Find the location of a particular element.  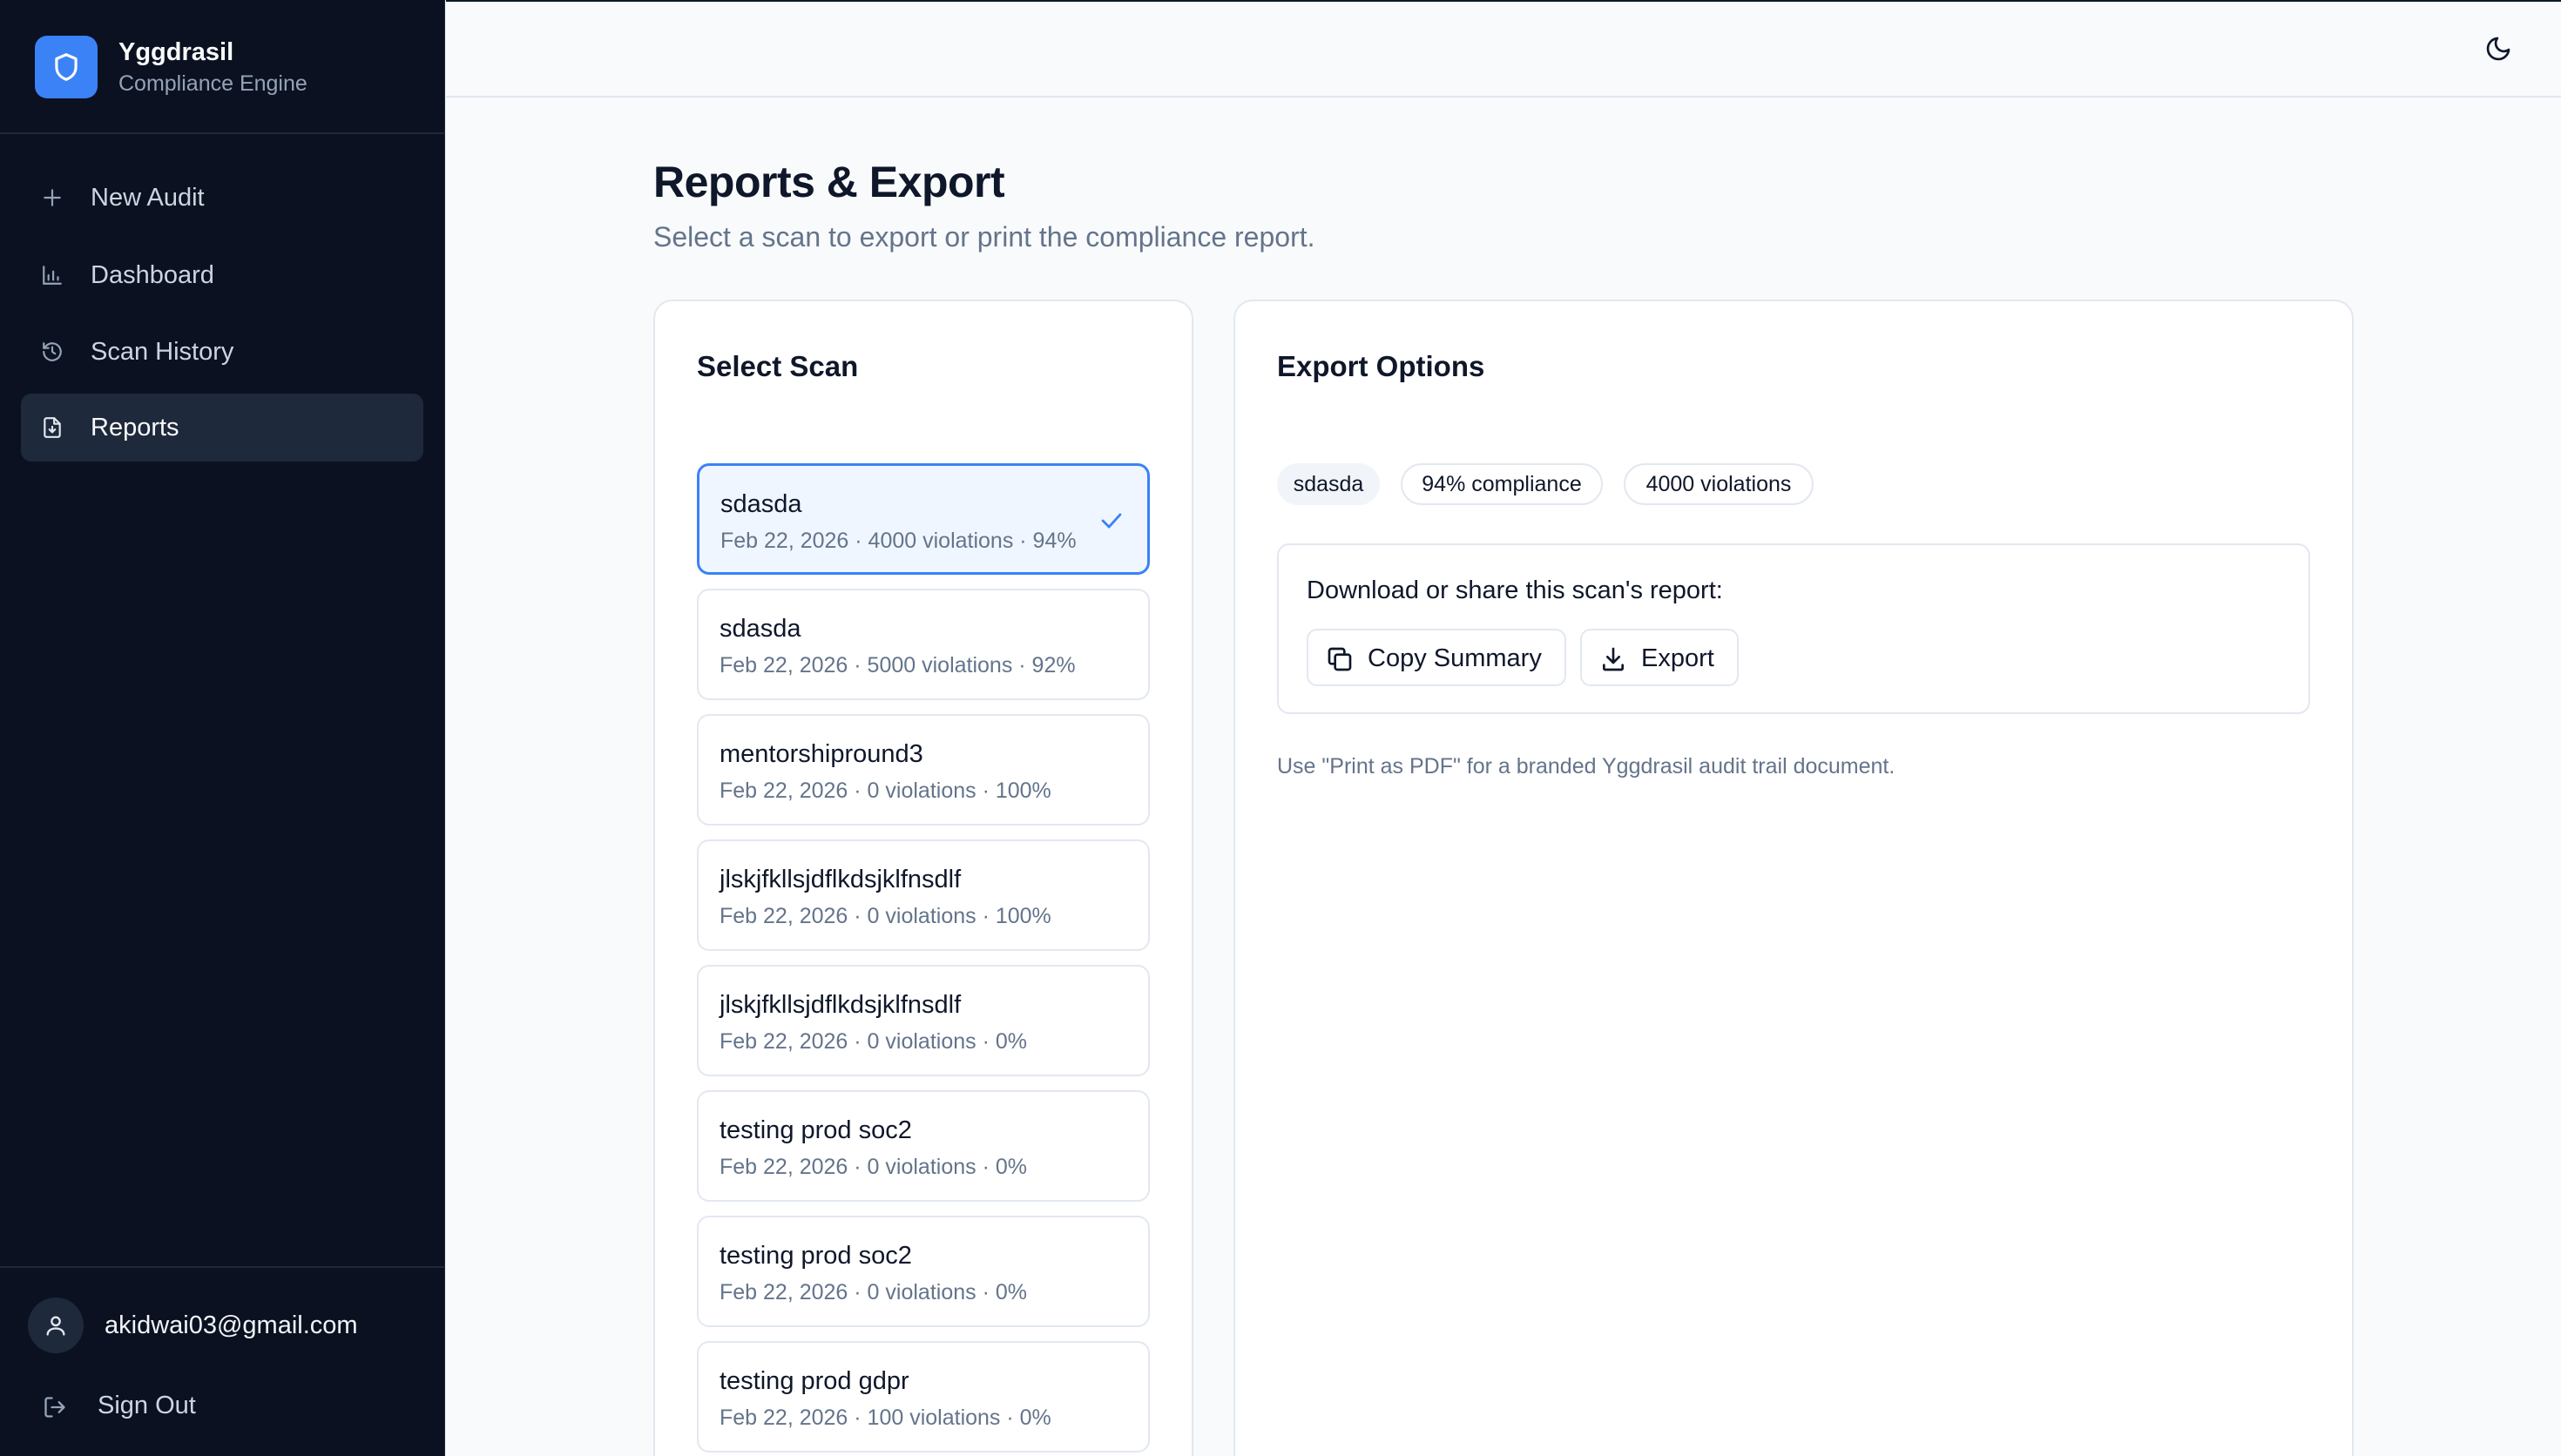

nav-item-reports: Reports is located at coordinates (222, 428).